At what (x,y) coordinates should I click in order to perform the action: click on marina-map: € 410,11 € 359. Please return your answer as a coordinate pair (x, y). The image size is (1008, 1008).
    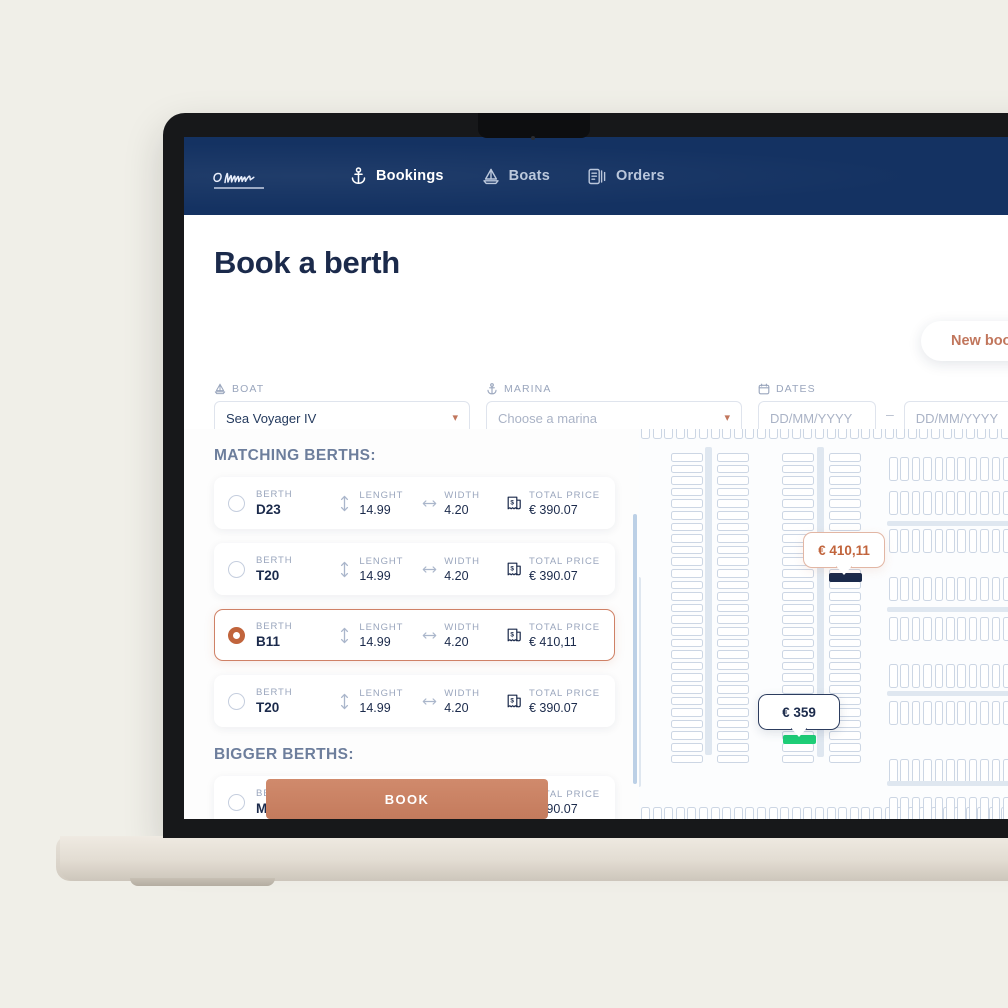
    Looking at the image, I should click on (823, 624).